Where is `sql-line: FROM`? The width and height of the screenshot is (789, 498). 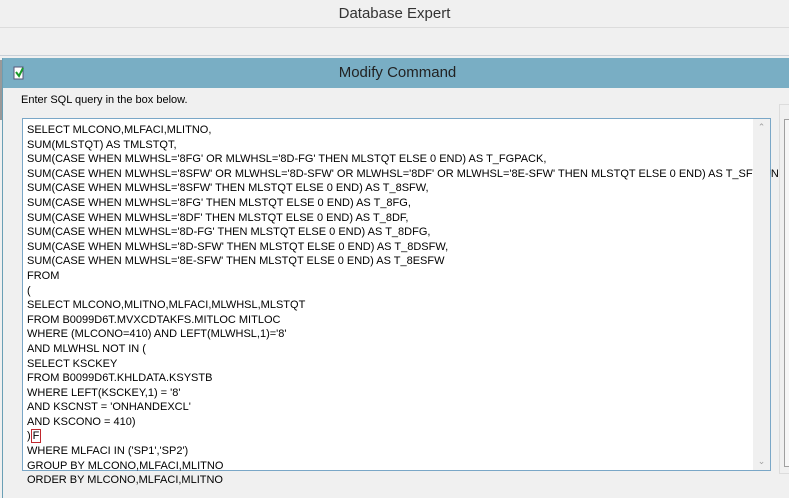
sql-line: FROM is located at coordinates (43, 275).